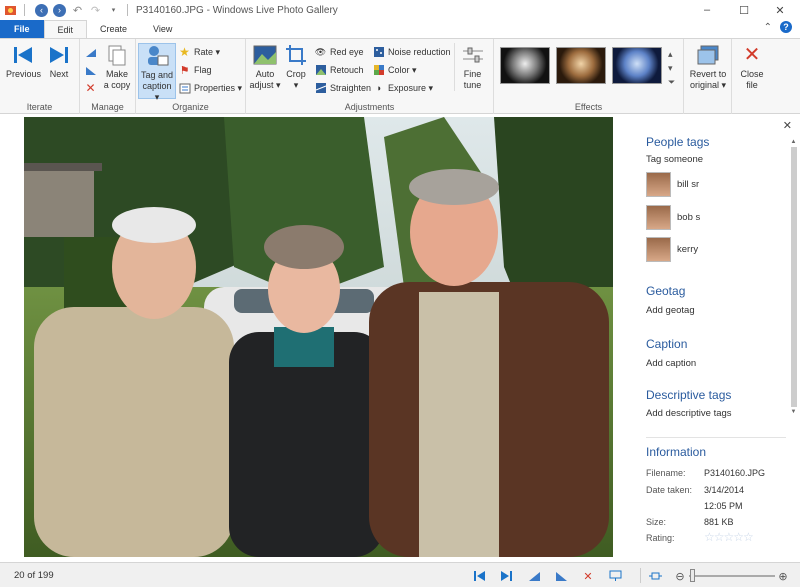 This screenshot has width=800, height=587. I want to click on tab-file: File, so click(22, 29).